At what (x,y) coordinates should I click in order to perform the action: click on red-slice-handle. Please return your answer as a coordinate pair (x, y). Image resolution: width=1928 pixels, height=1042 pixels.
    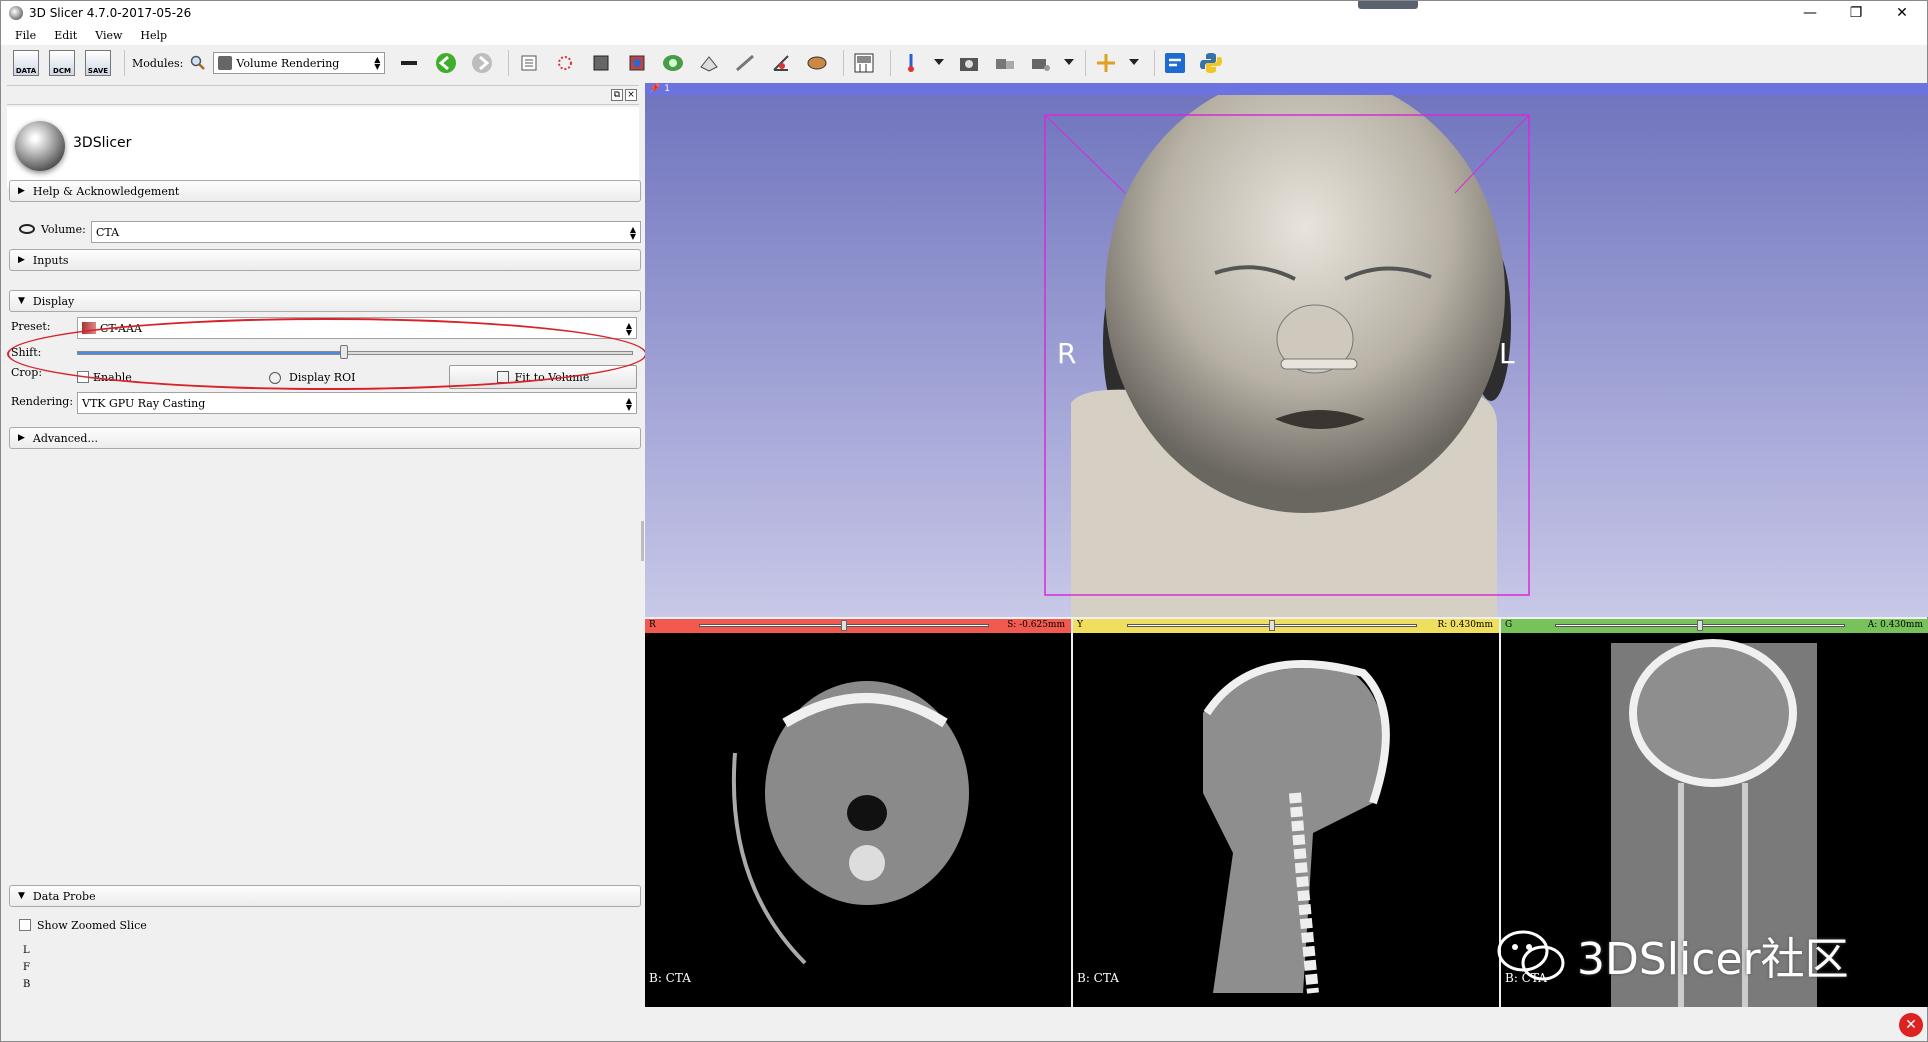
    Looking at the image, I should click on (844, 625).